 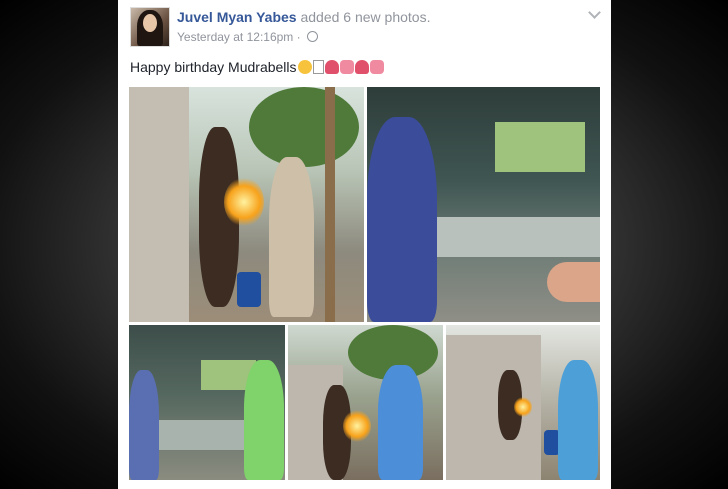 What do you see at coordinates (518, 237) in the screenshot?
I see `table` at bounding box center [518, 237].